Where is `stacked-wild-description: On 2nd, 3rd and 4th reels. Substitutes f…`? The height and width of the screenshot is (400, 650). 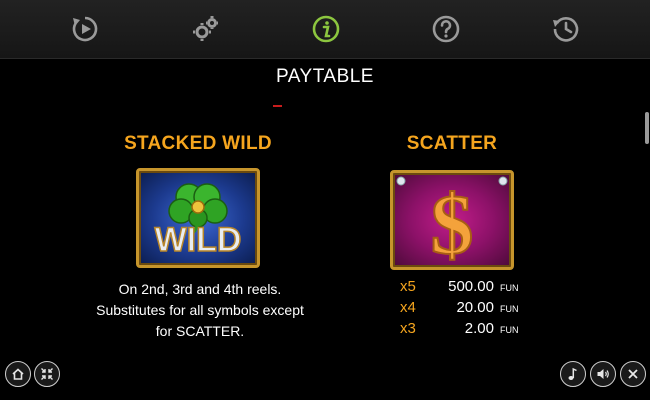
stacked-wild-description: On 2nd, 3rd and 4th reels. Substitutes f… is located at coordinates (200, 310).